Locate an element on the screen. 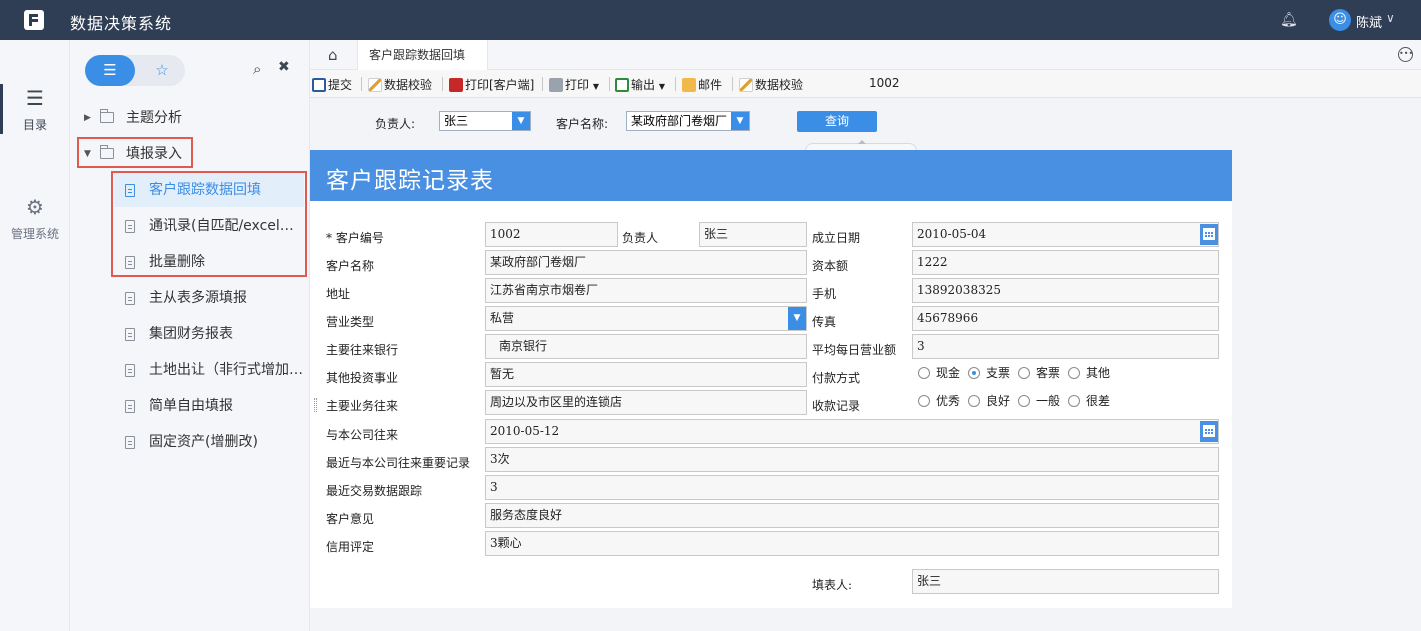 The width and height of the screenshot is (1421, 631). field-value: 2010-05-04 is located at coordinates (952, 234).